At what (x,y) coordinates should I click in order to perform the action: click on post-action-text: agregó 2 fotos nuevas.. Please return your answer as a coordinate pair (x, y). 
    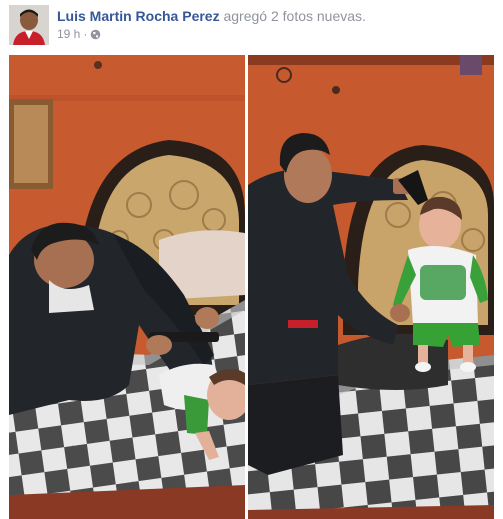
    Looking at the image, I should click on (294, 16).